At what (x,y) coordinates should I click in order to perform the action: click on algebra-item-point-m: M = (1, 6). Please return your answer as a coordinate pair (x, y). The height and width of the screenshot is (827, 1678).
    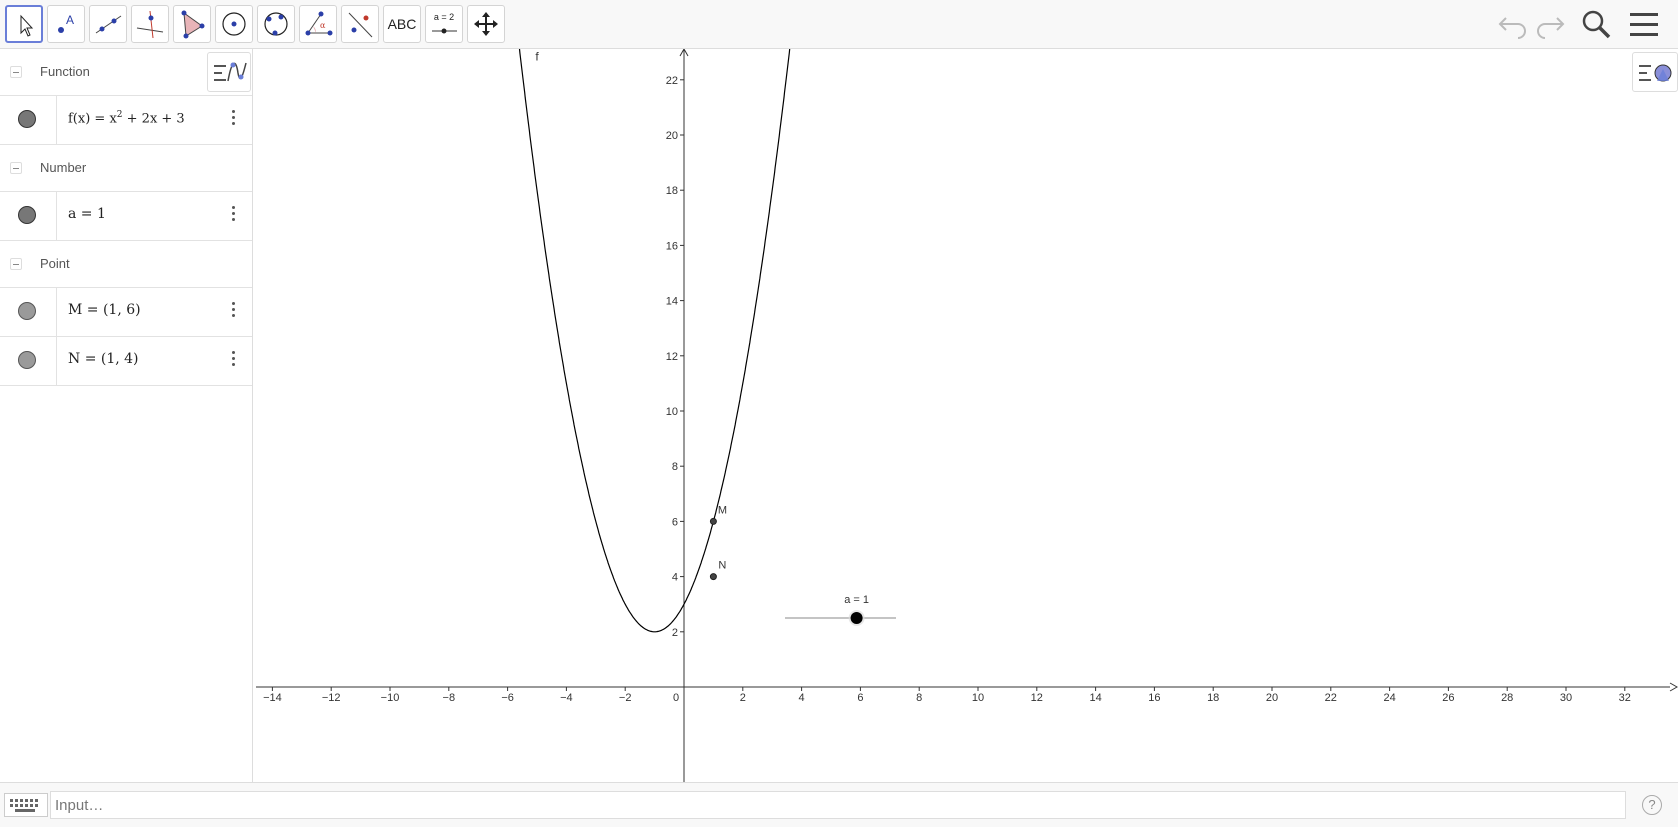
    Looking at the image, I should click on (126, 312).